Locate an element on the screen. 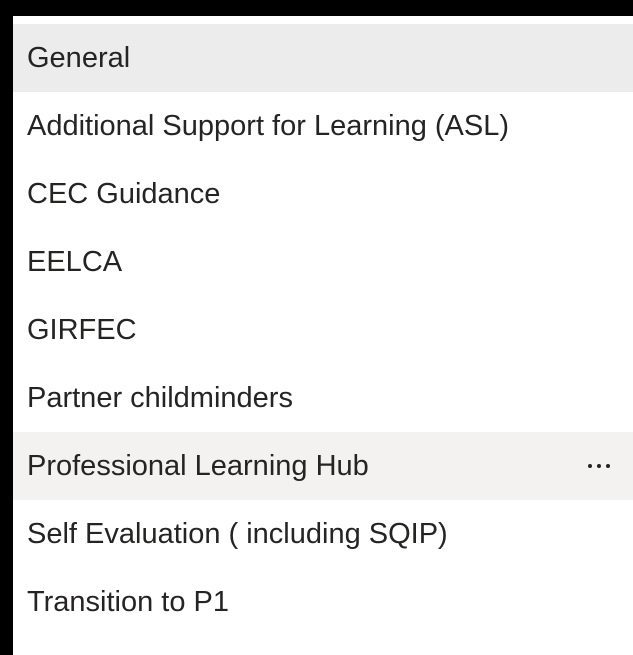  channel-item-label: General is located at coordinates (79, 58).